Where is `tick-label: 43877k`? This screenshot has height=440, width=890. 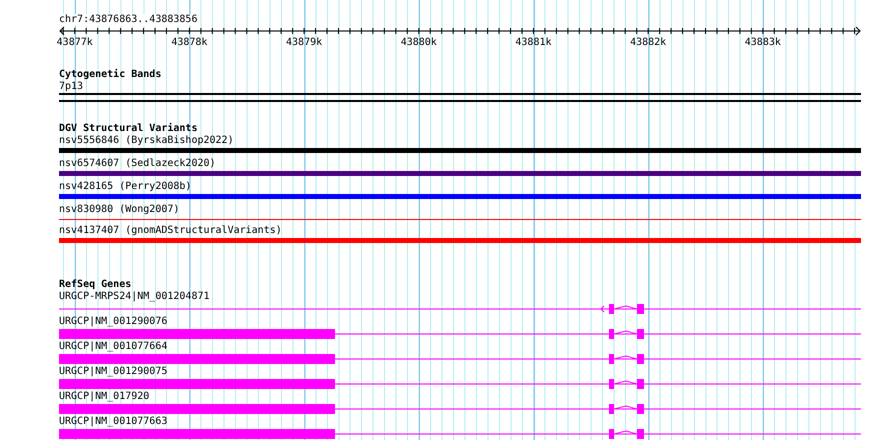
tick-label: 43877k is located at coordinates (74, 42).